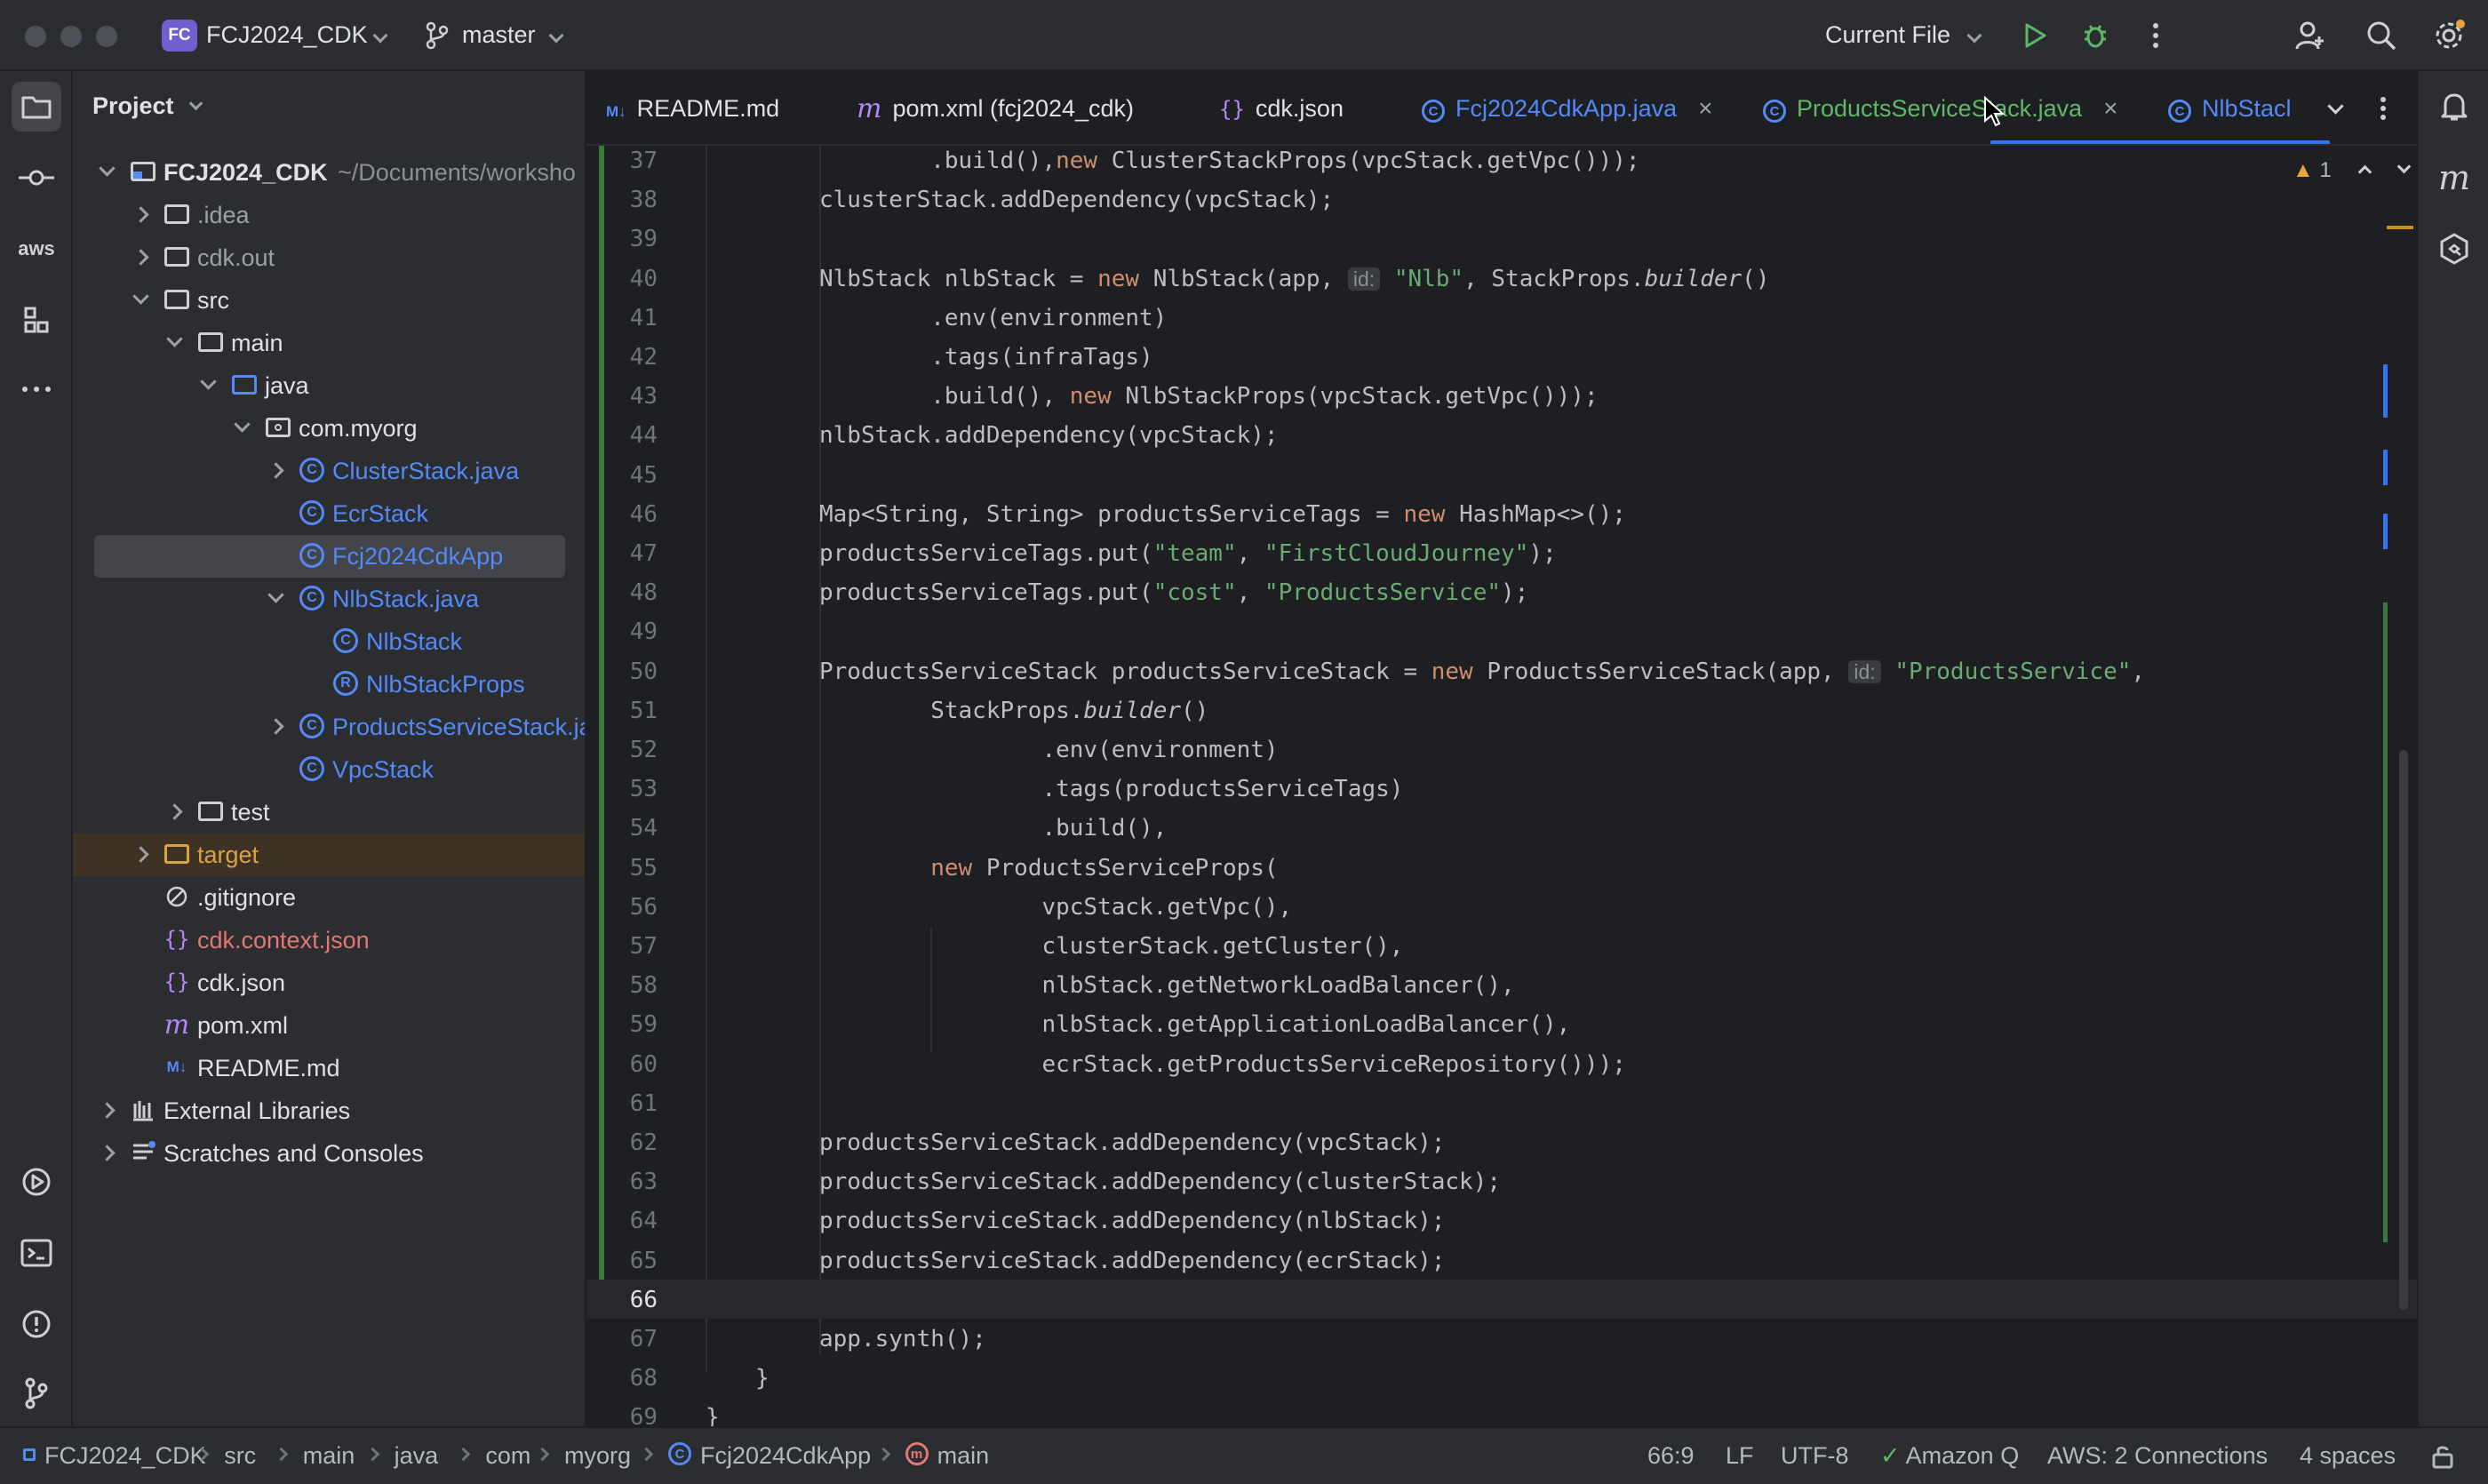  What do you see at coordinates (329, 172) in the screenshot?
I see `tree-item: FCJ2024_CDK ~/Documents/worksho` at bounding box center [329, 172].